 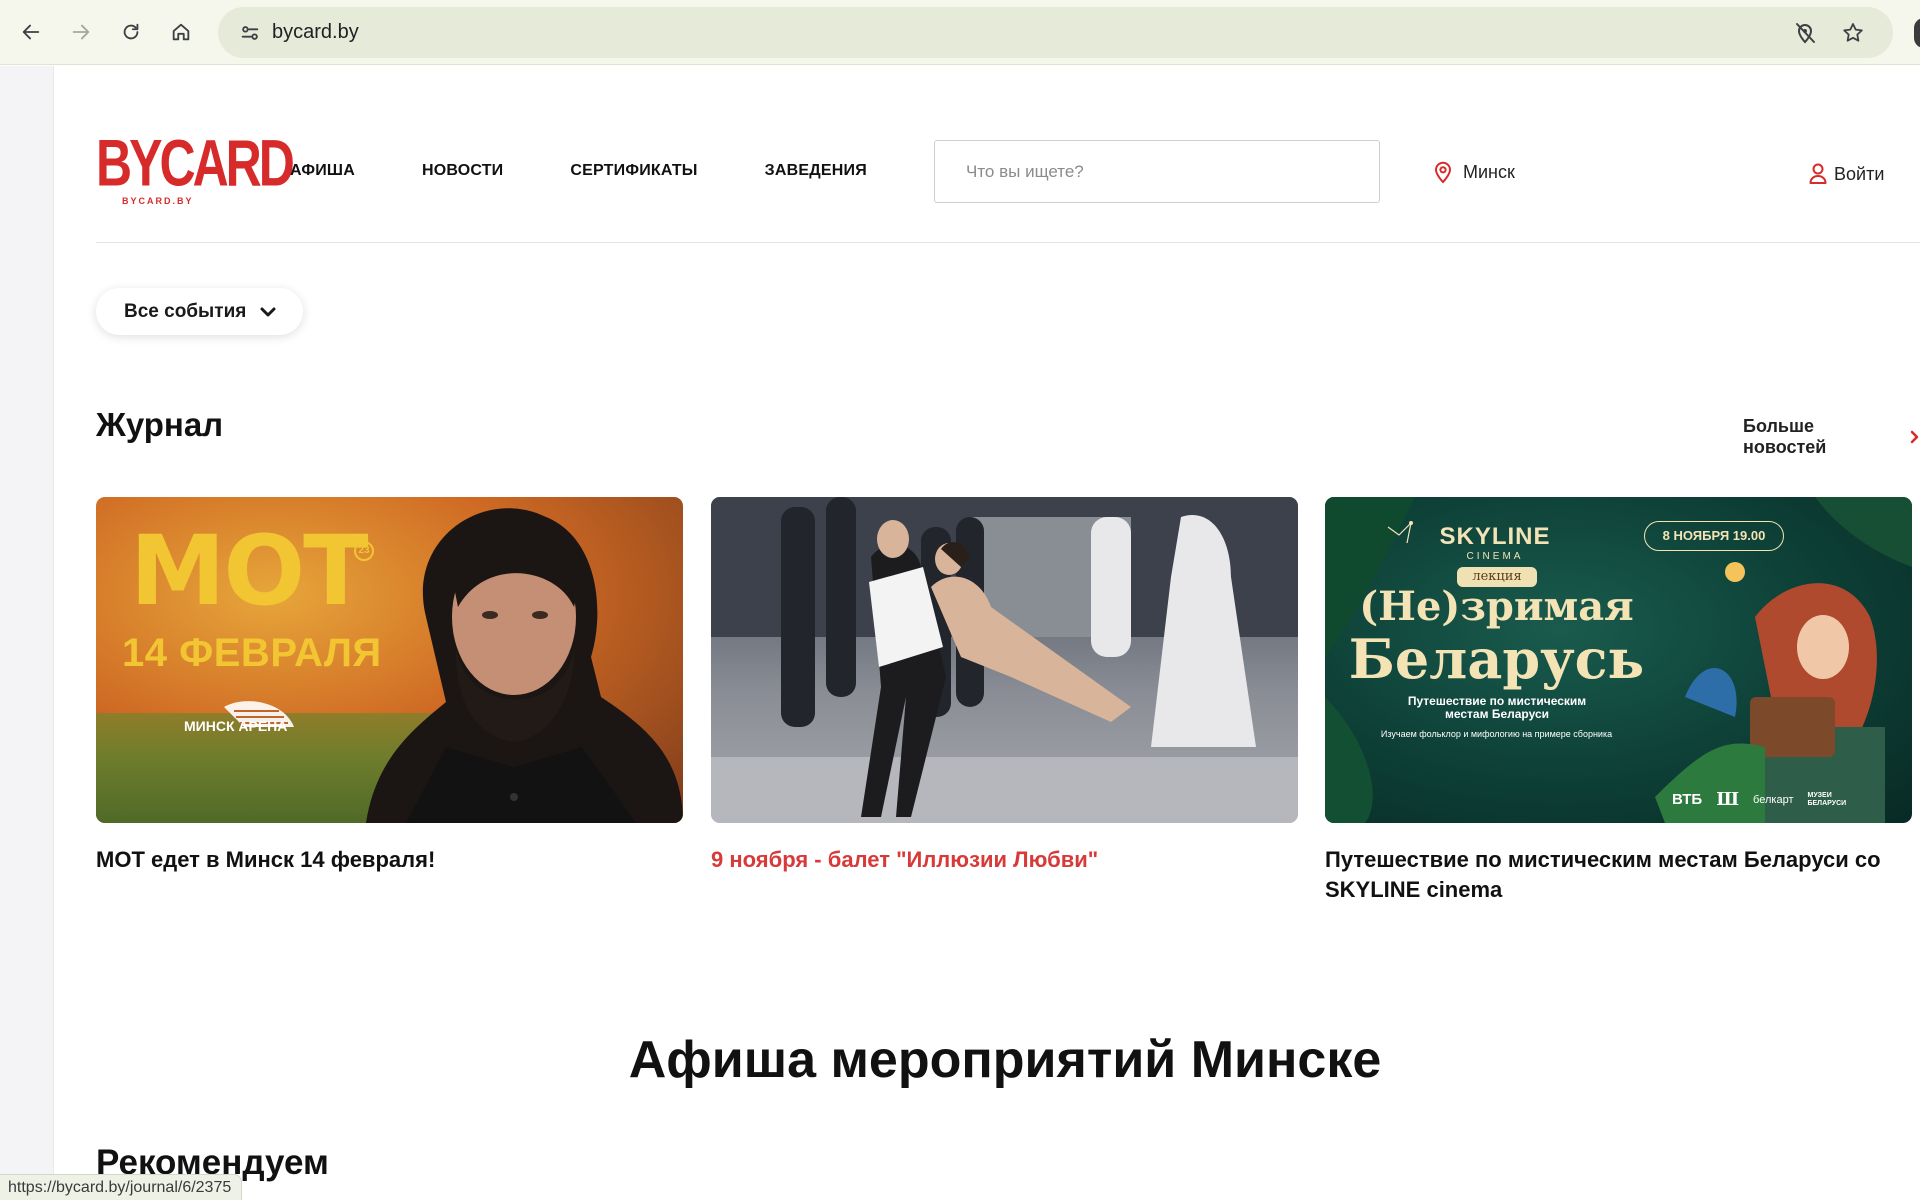 What do you see at coordinates (250, 33) in the screenshot?
I see `site-settings-icon` at bounding box center [250, 33].